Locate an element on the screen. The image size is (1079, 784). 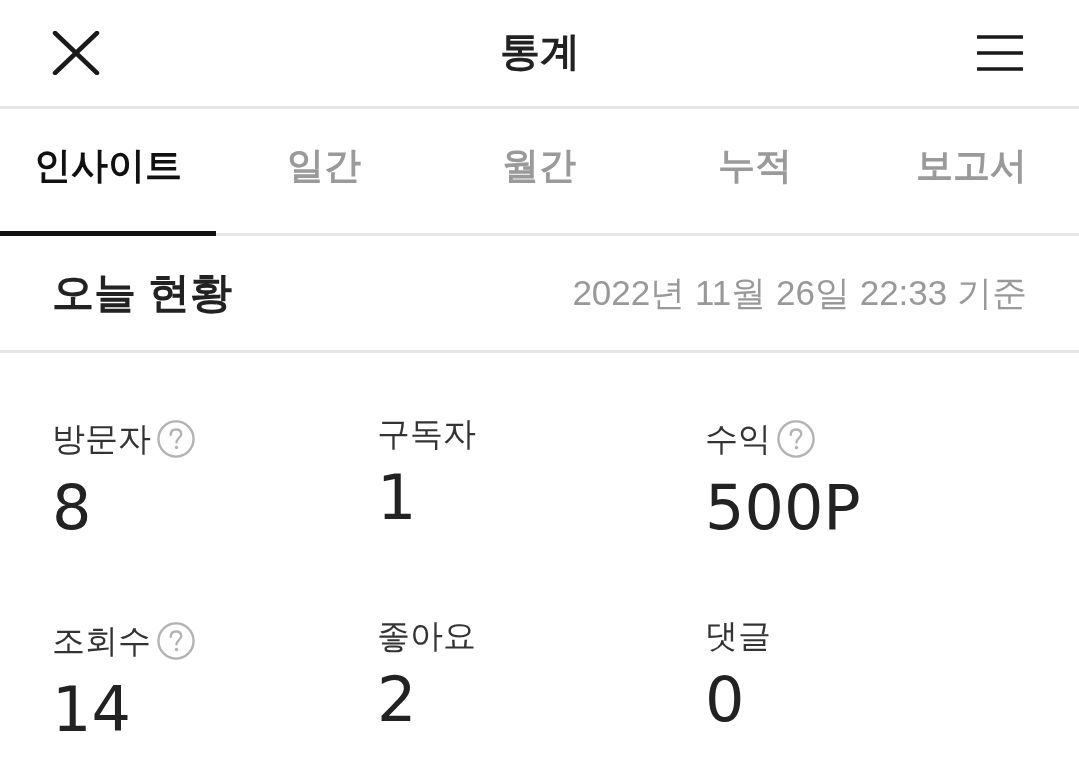
stat-value: 1 is located at coordinates (397, 498).